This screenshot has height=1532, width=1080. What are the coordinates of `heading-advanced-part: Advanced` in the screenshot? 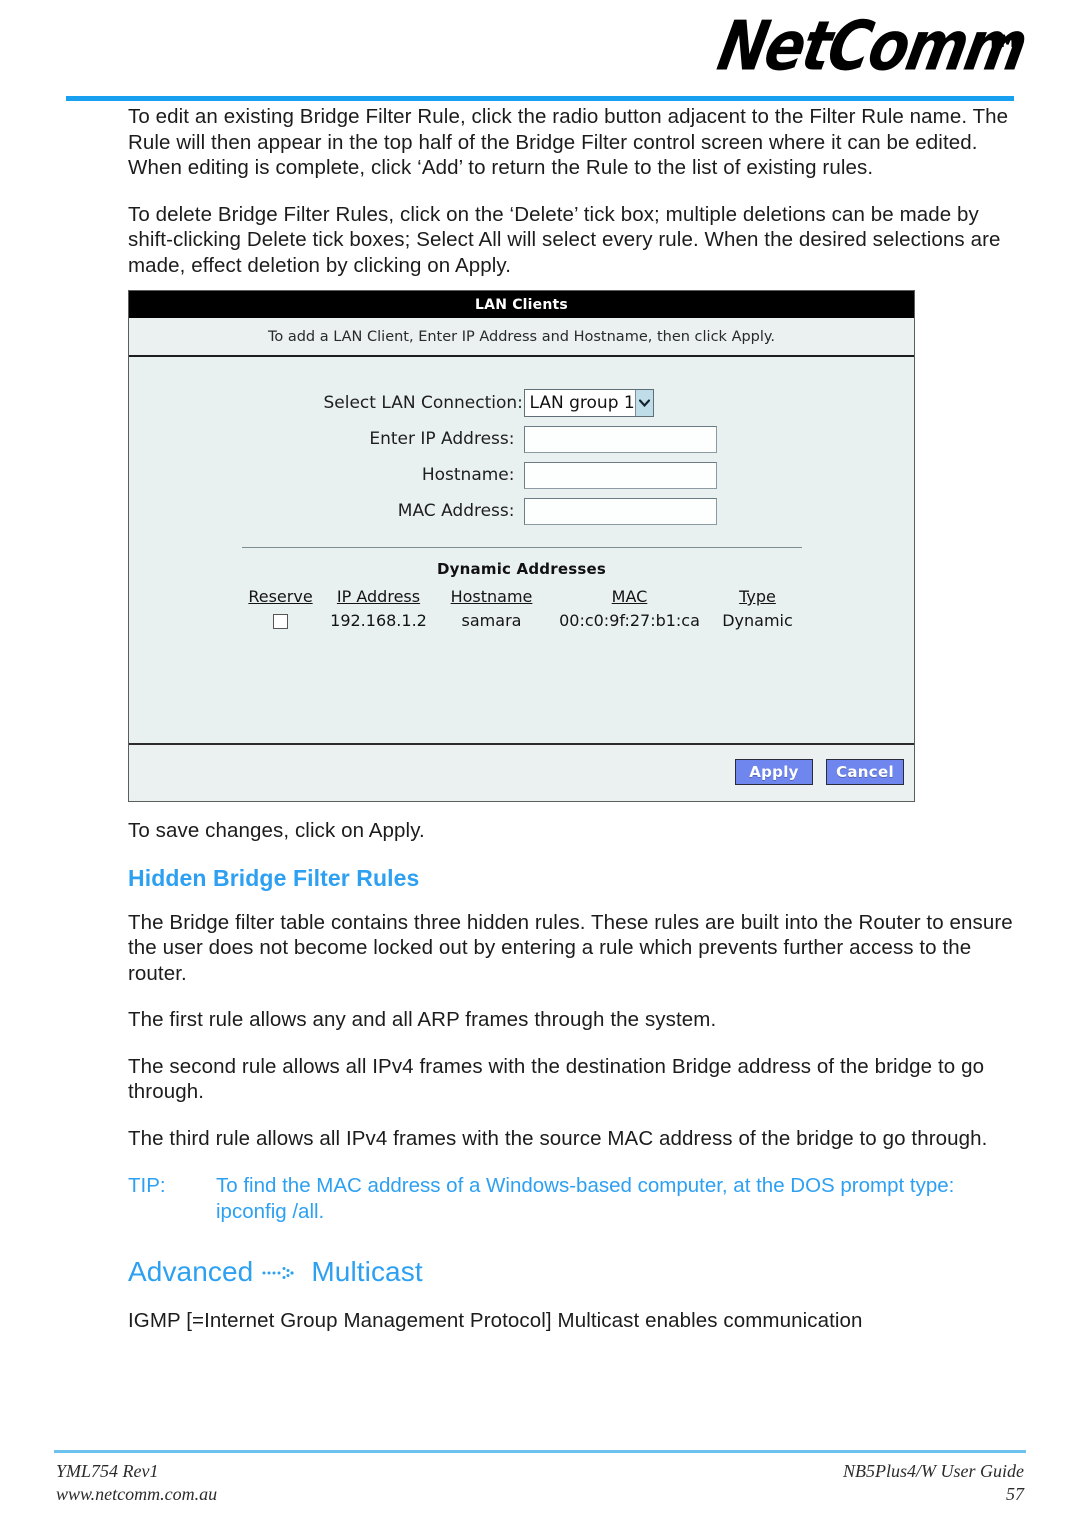 It's located at (191, 1271).